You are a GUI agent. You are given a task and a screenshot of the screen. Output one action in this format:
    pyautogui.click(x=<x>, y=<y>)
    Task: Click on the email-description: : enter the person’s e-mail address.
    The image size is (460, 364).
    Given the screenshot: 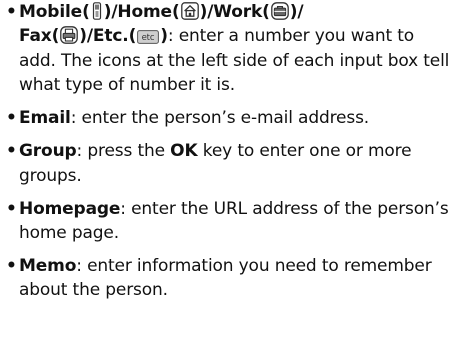 What is the action you would take?
    pyautogui.click(x=220, y=118)
    